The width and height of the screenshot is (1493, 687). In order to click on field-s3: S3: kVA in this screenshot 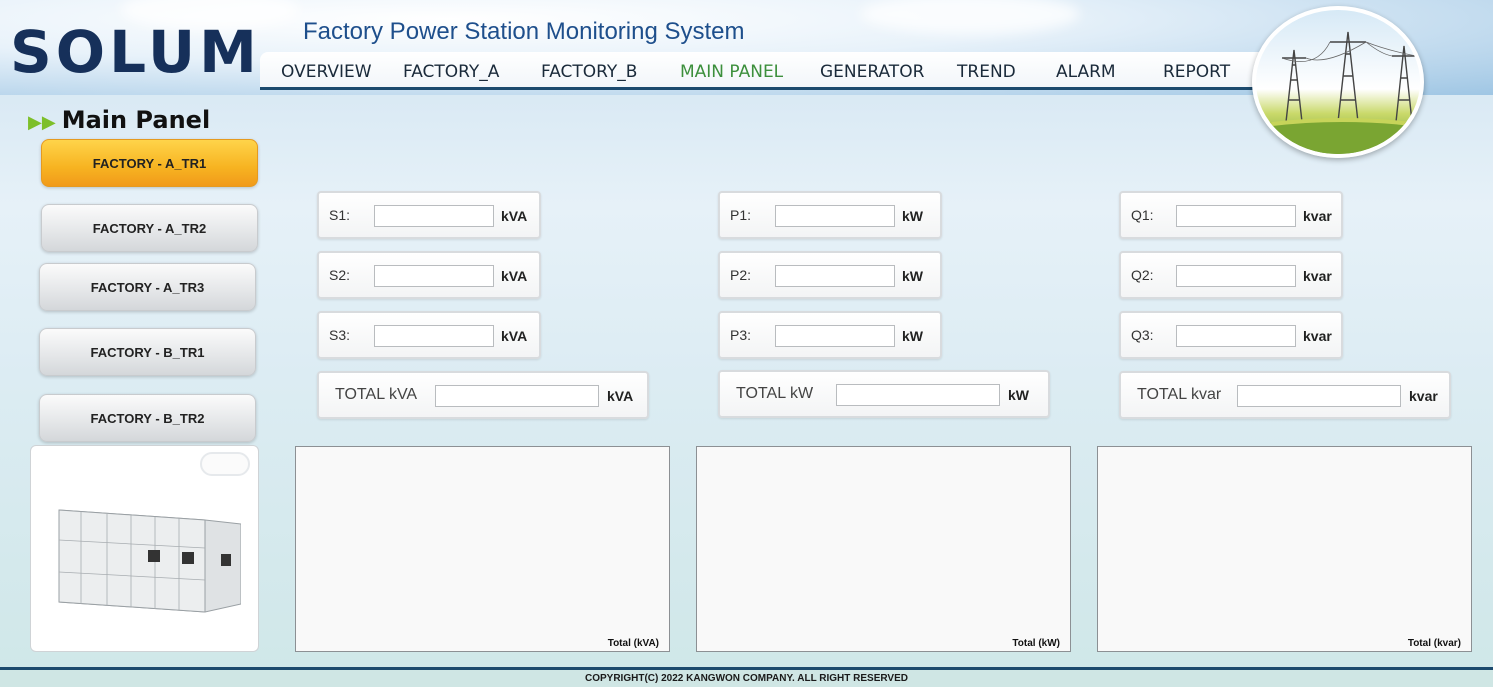, I will do `click(429, 335)`.